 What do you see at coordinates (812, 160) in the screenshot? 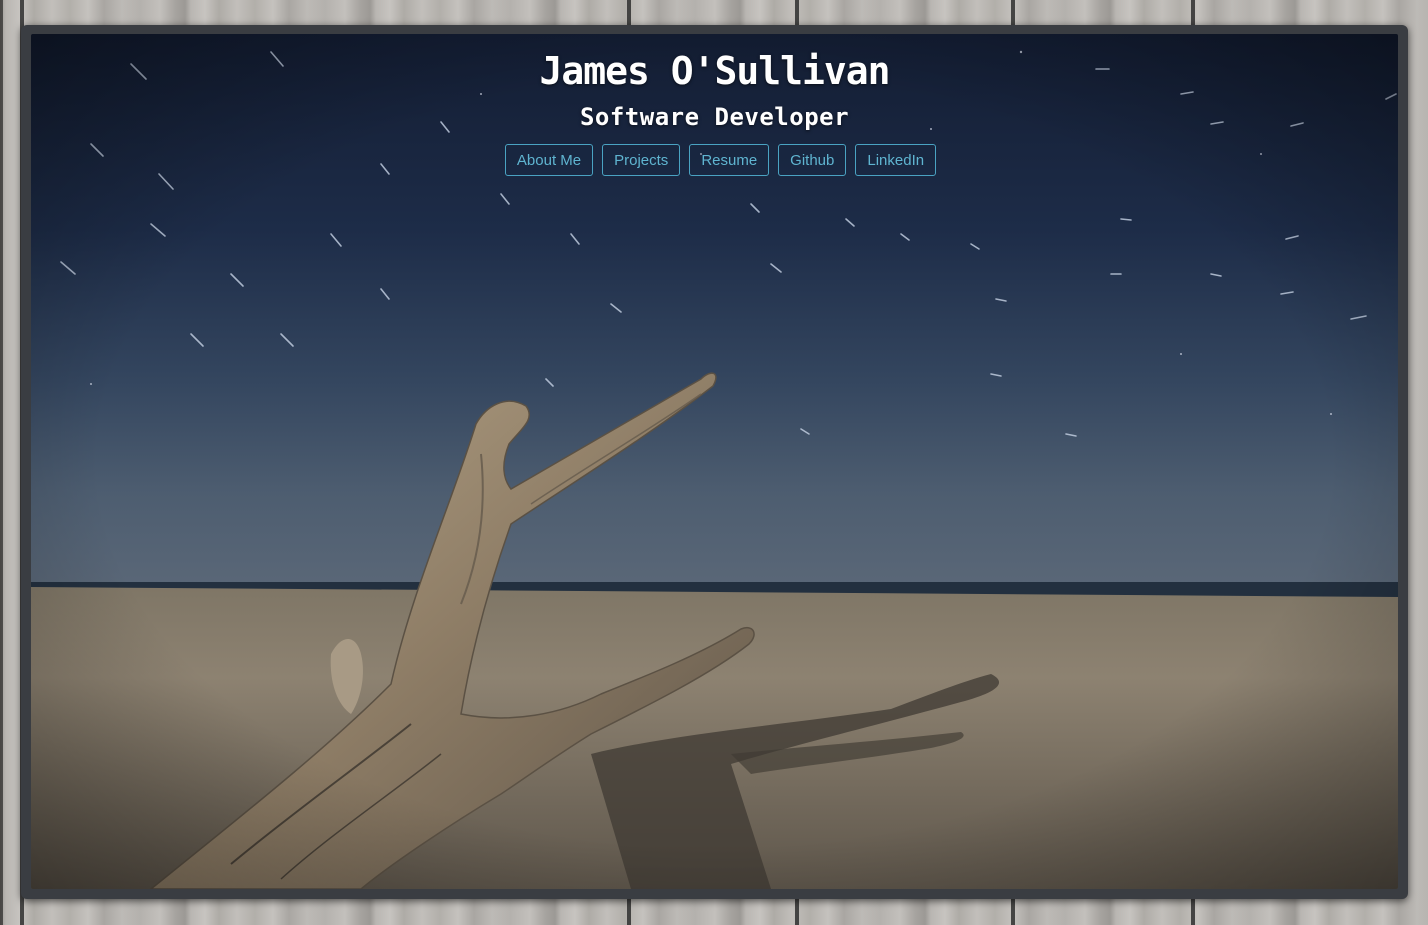
I see `nav-github-button: Github` at bounding box center [812, 160].